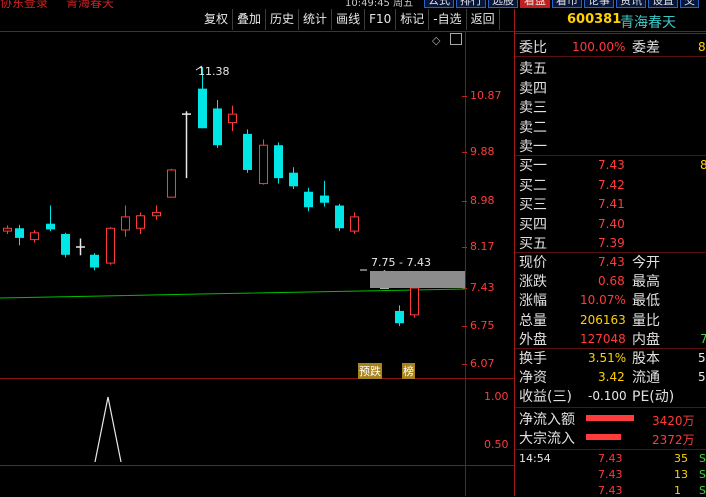 The height and width of the screenshot is (497, 706). I want to click on fund-value: 3.51%, so click(607, 358).